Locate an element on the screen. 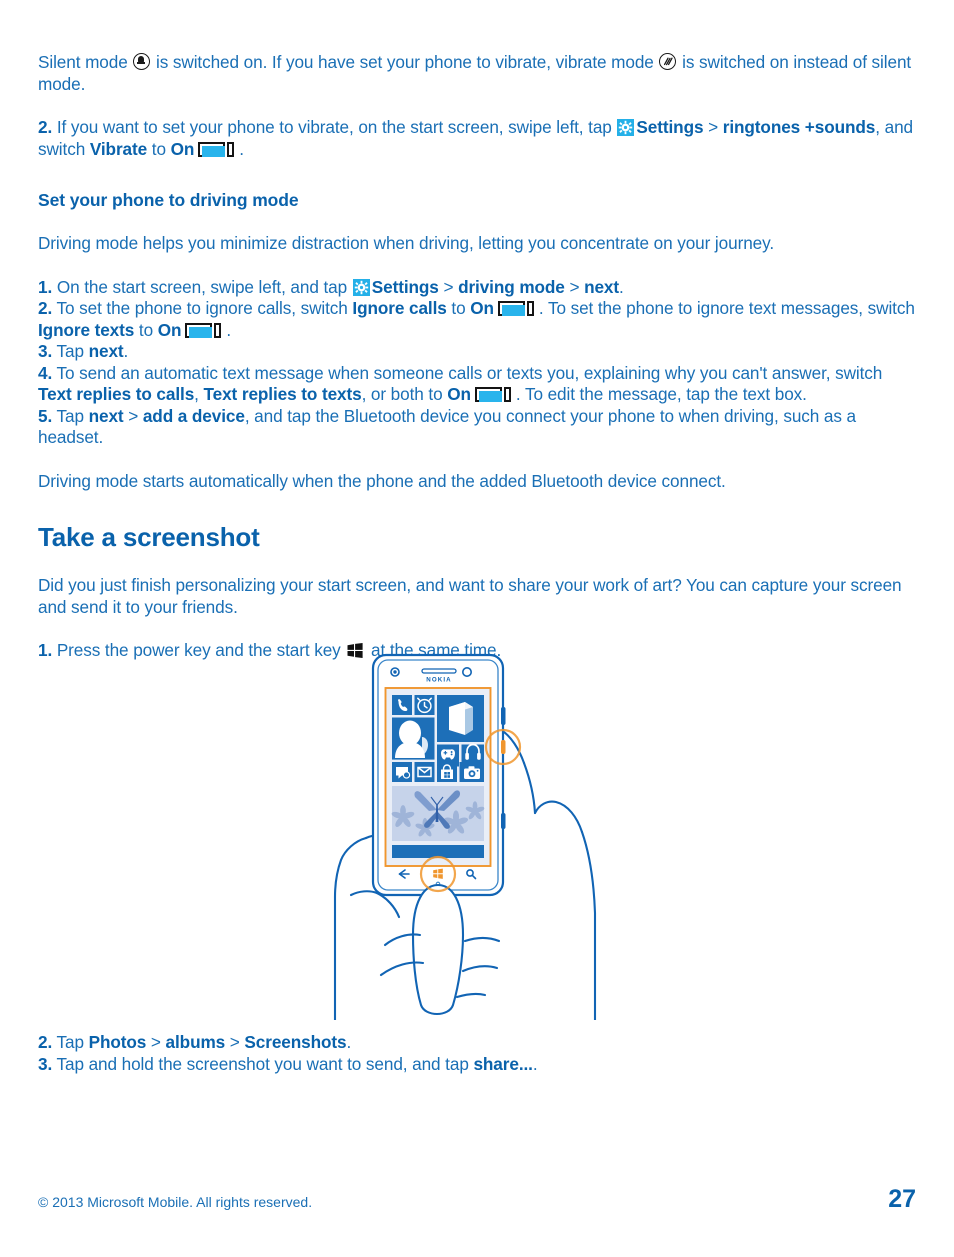  screenshot-step2-text-b: . is located at coordinates (349, 1042).